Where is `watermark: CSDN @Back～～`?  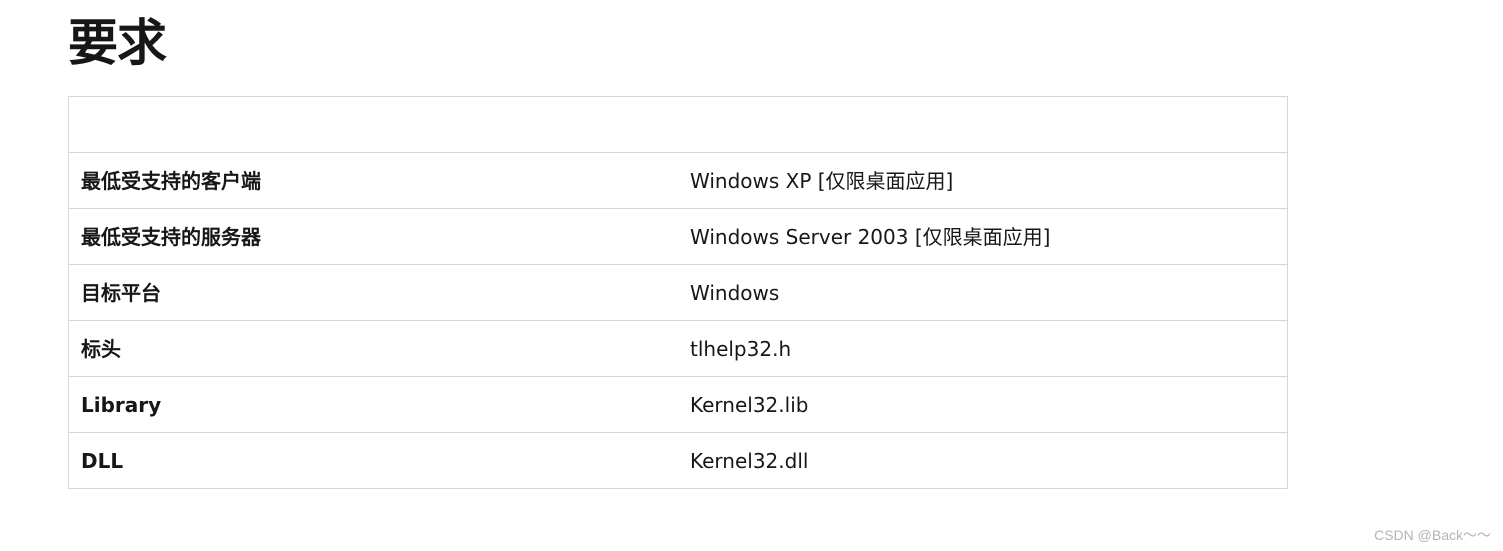
watermark: CSDN @Back～～ is located at coordinates (1432, 535).